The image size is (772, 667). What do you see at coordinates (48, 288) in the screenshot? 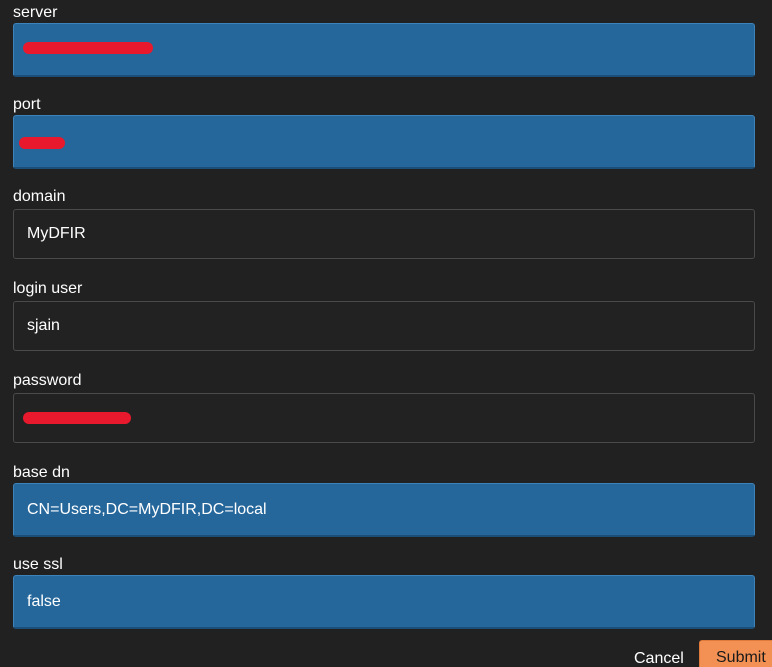
I see `login-user-label: login user` at bounding box center [48, 288].